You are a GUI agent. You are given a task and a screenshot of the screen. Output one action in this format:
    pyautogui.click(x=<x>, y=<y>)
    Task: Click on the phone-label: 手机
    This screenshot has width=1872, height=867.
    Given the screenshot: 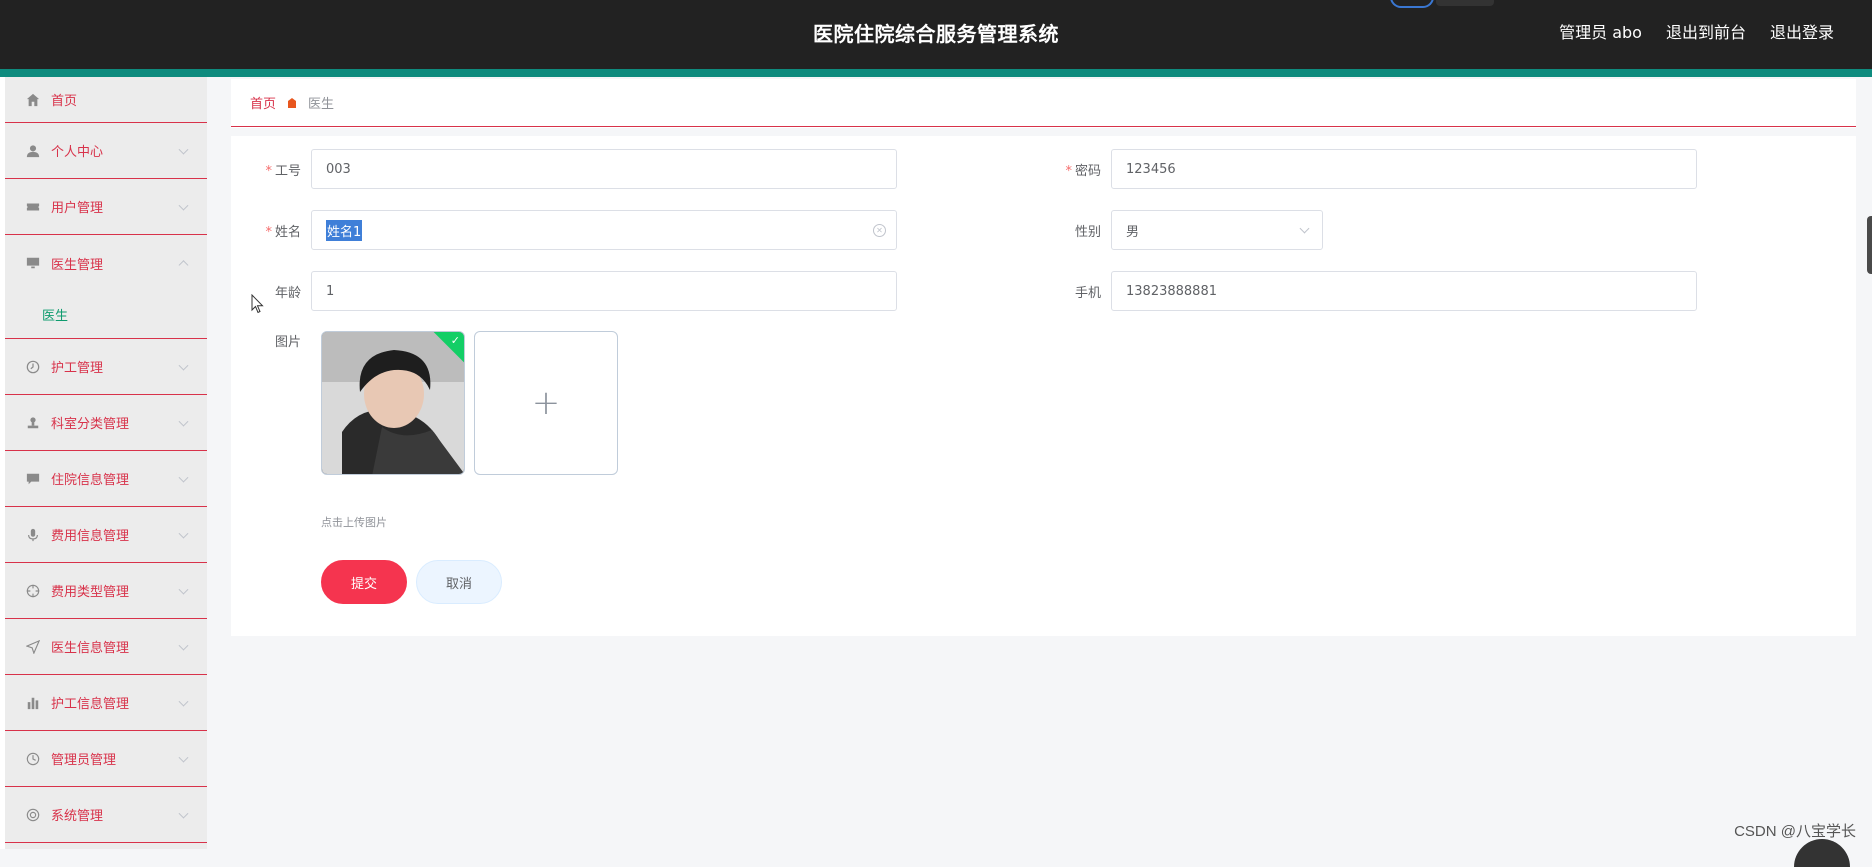 What is the action you would take?
    pyautogui.click(x=1071, y=291)
    